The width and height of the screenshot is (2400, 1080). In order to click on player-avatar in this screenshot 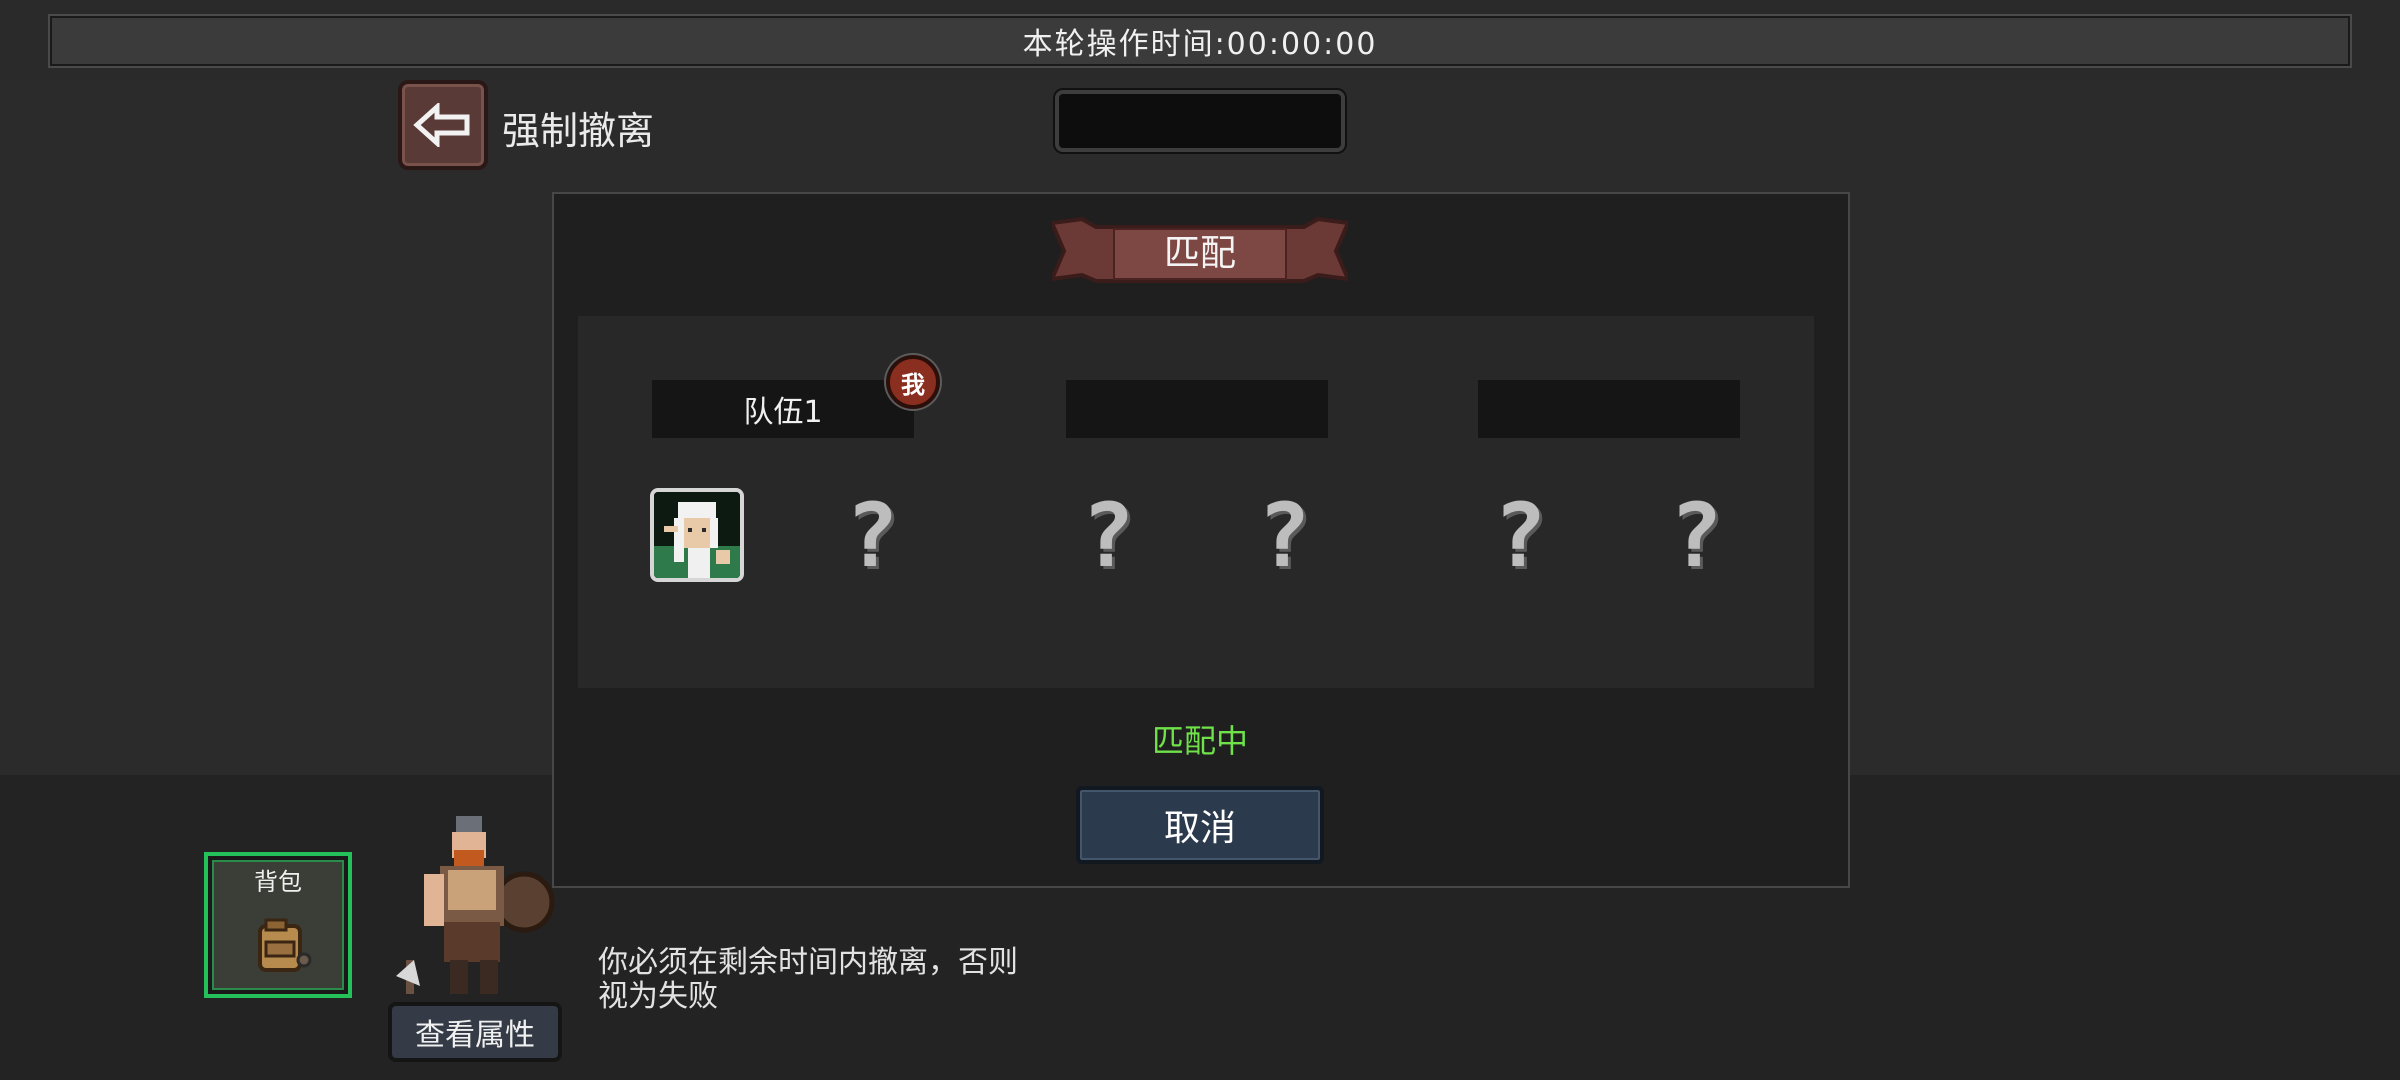, I will do `click(697, 535)`.